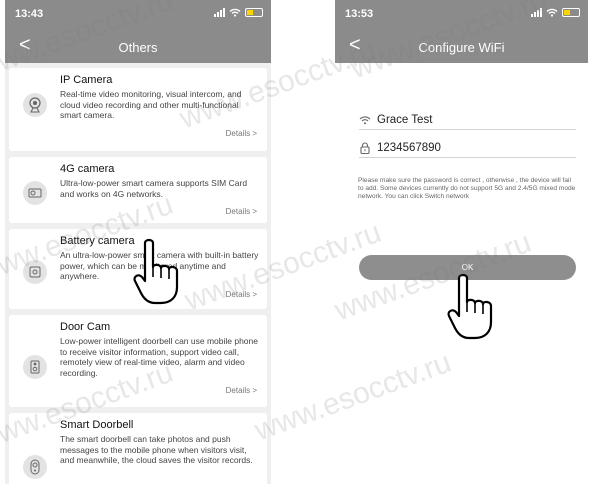  What do you see at coordinates (365, 147) in the screenshot?
I see `lock-icon` at bounding box center [365, 147].